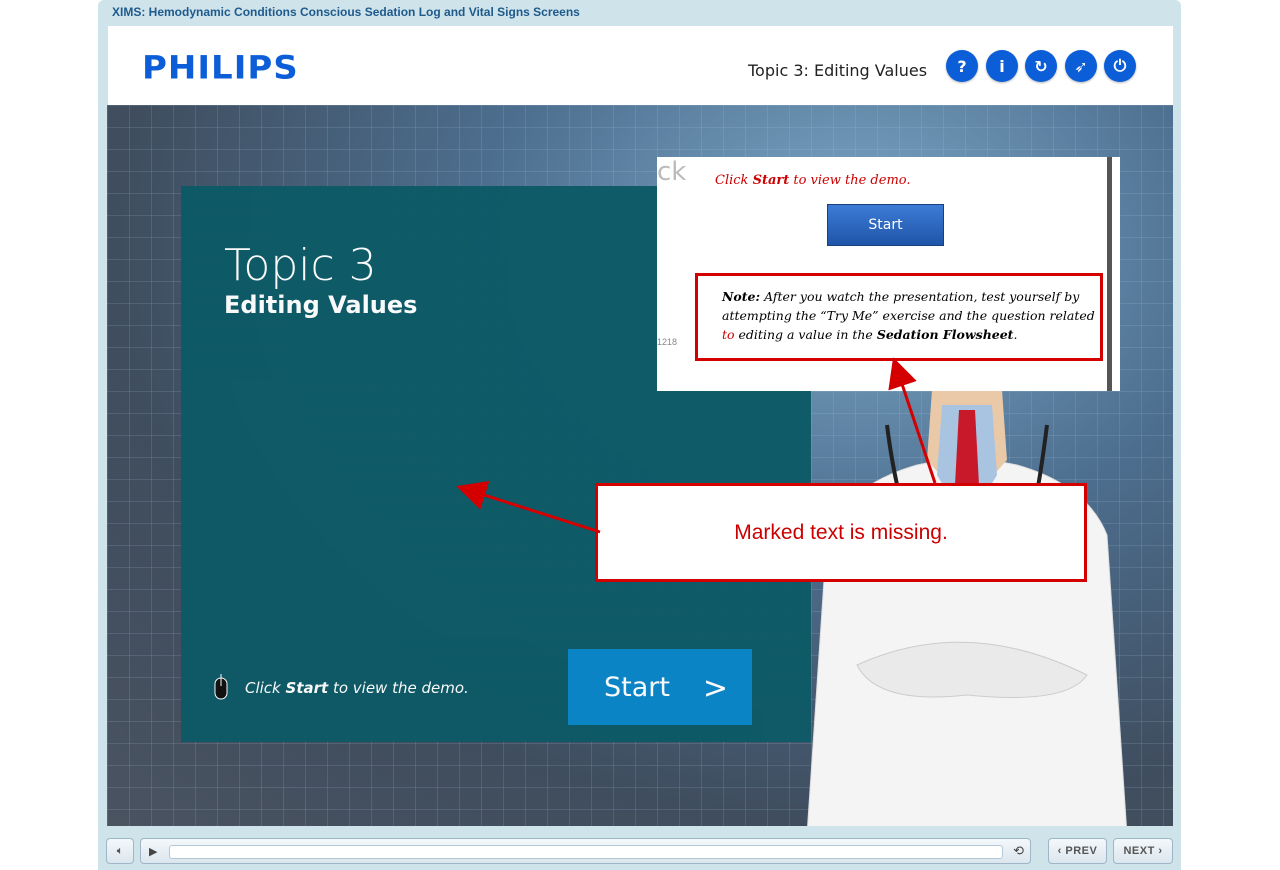  What do you see at coordinates (967, 608) in the screenshot?
I see `doctor-image` at bounding box center [967, 608].